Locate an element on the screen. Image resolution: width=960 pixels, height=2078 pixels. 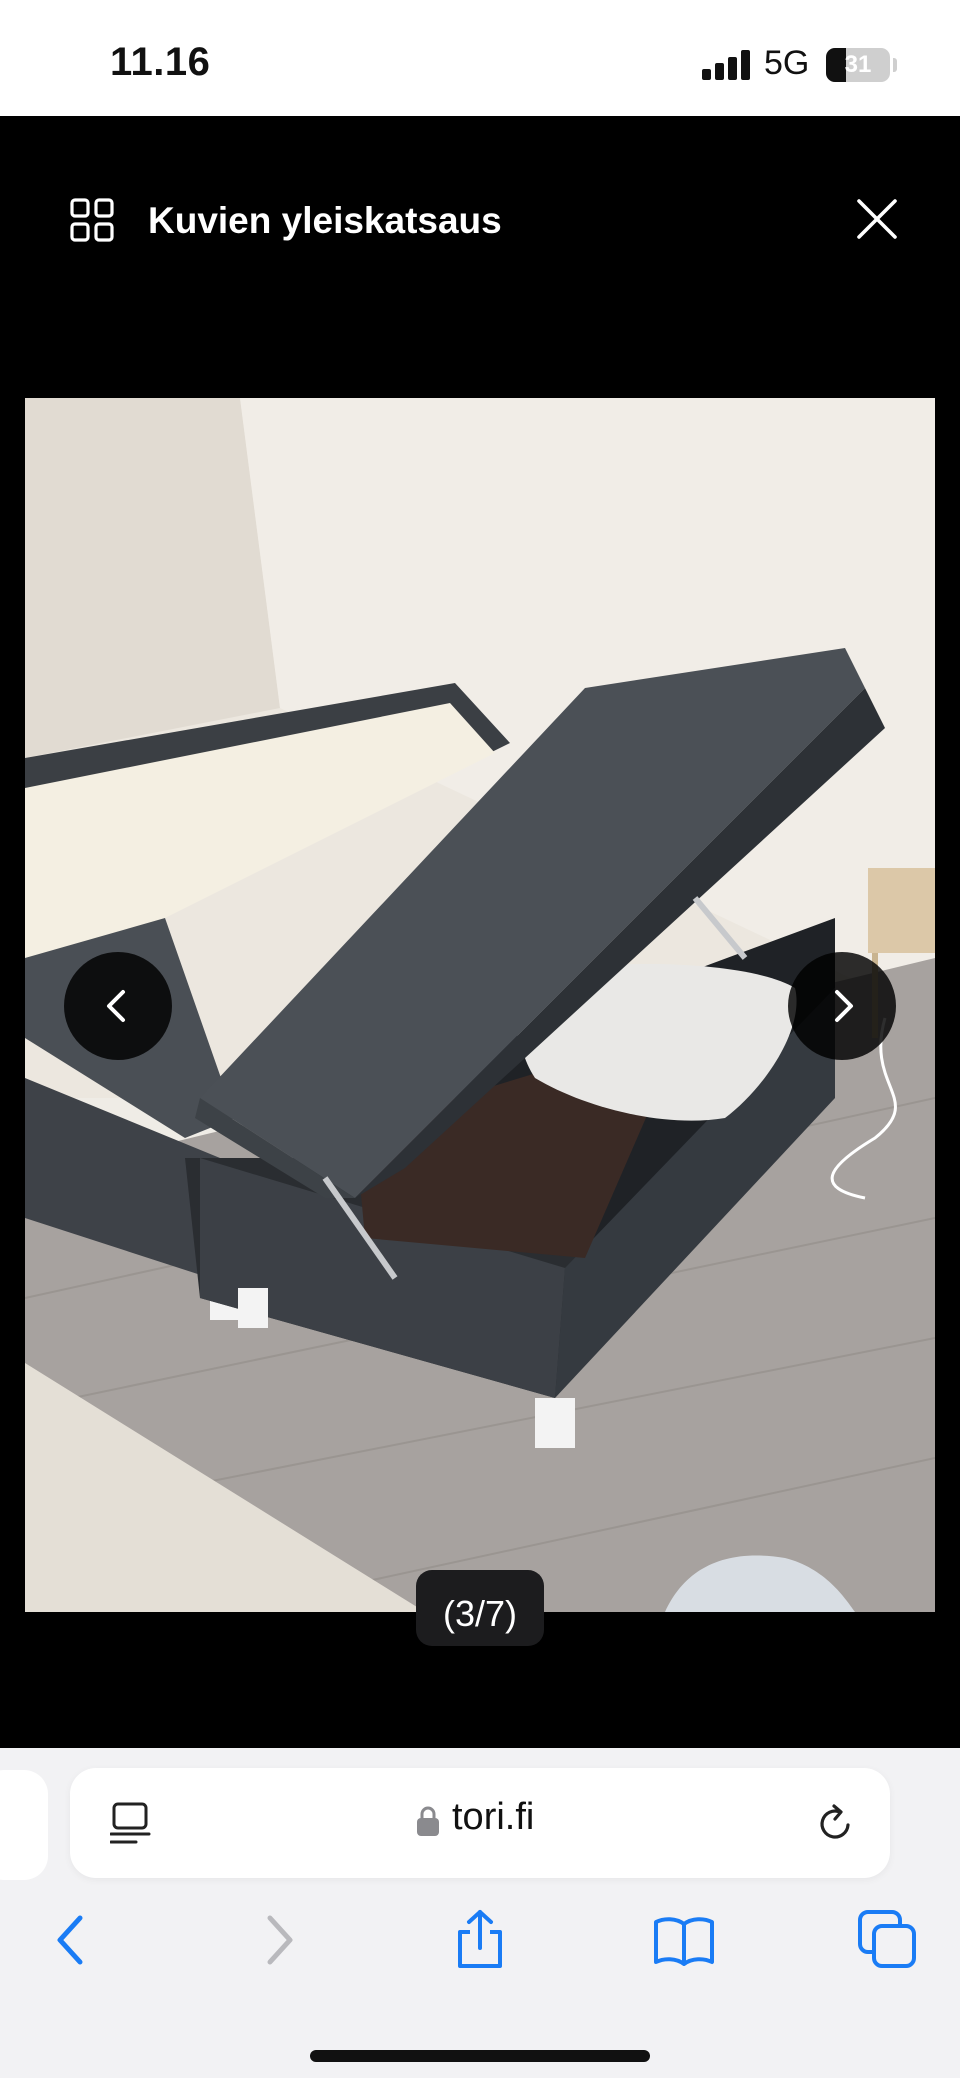
close-icon is located at coordinates (877, 219).